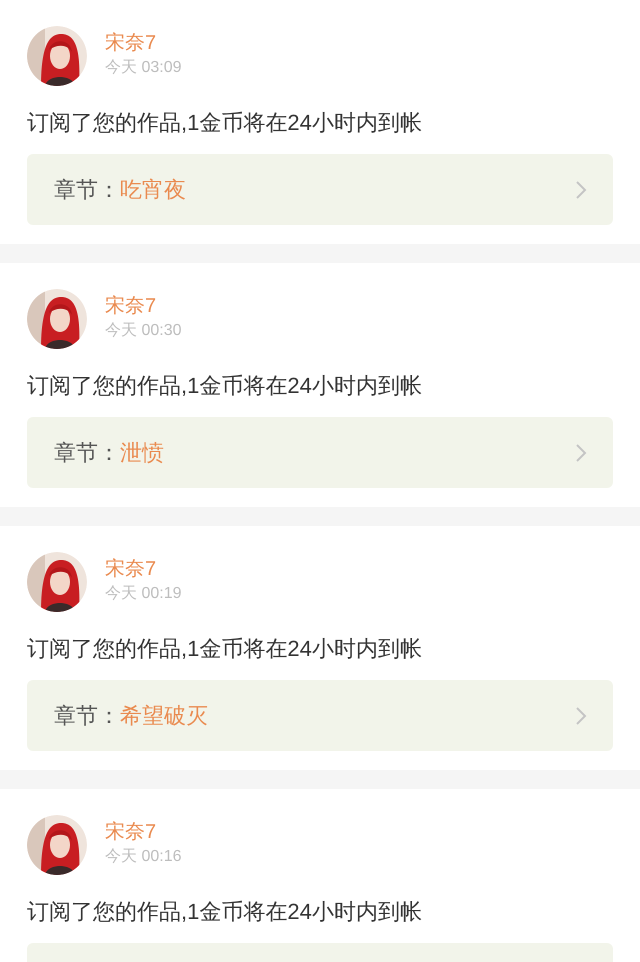 This screenshot has height=962, width=640. I want to click on timestamp: 今天 00:16, so click(143, 857).